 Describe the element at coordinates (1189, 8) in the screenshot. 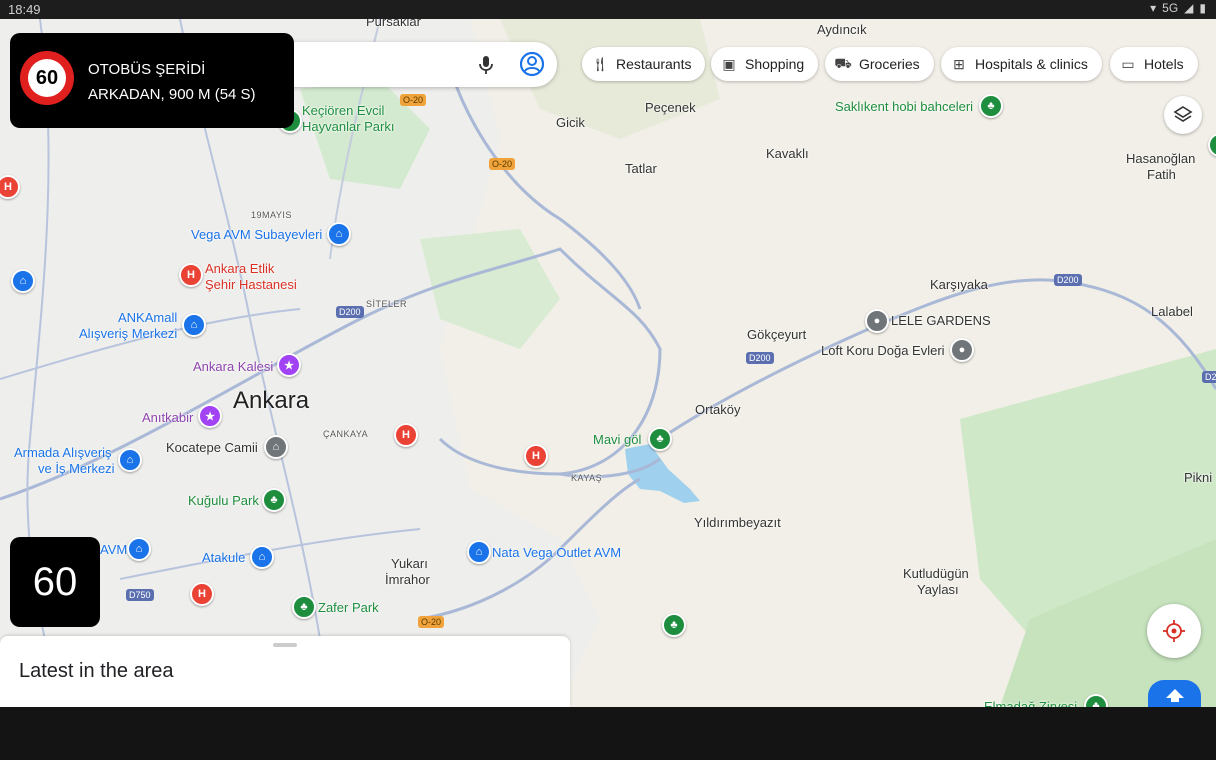

I see `signal-icon: ◢` at that location.